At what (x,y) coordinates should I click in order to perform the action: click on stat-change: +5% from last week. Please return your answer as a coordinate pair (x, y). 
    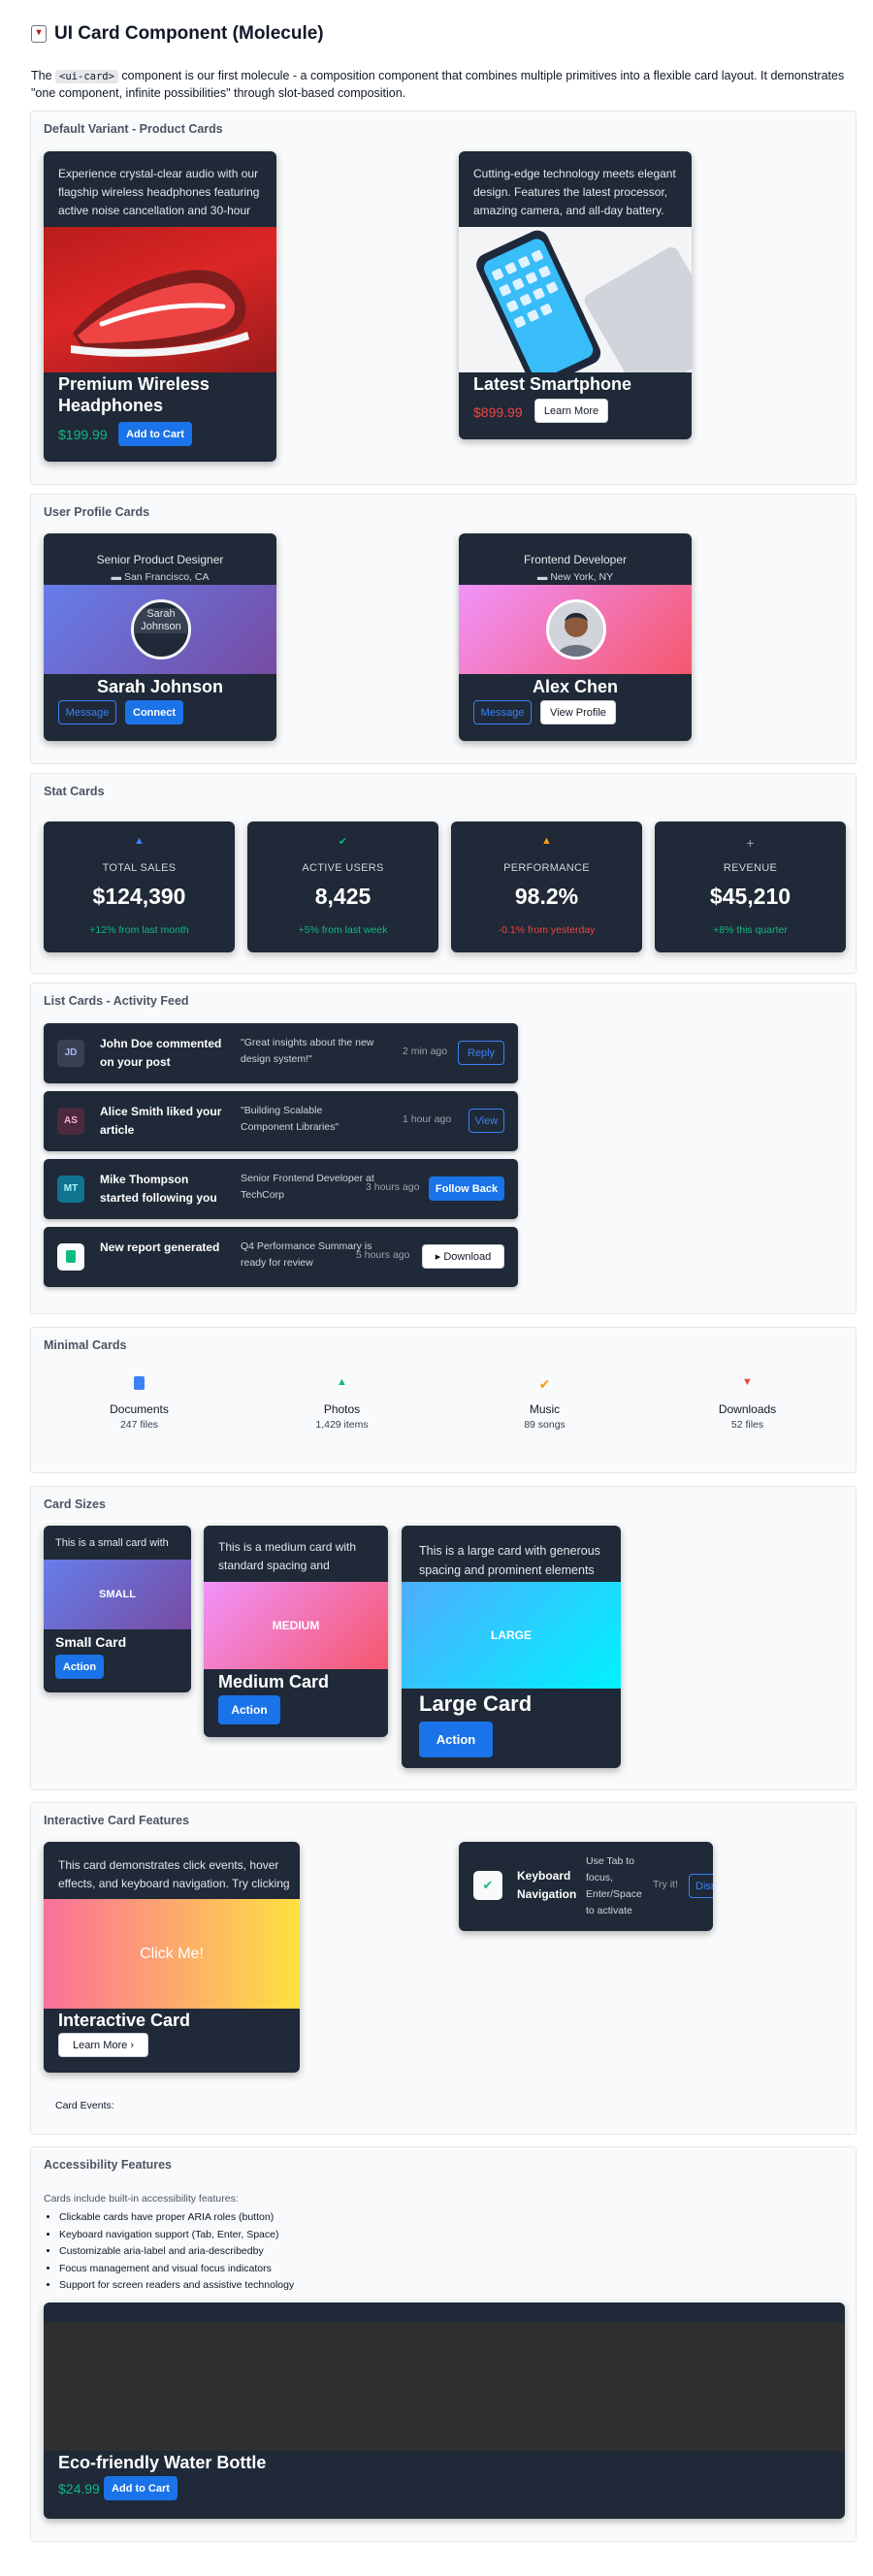
    Looking at the image, I should click on (343, 930).